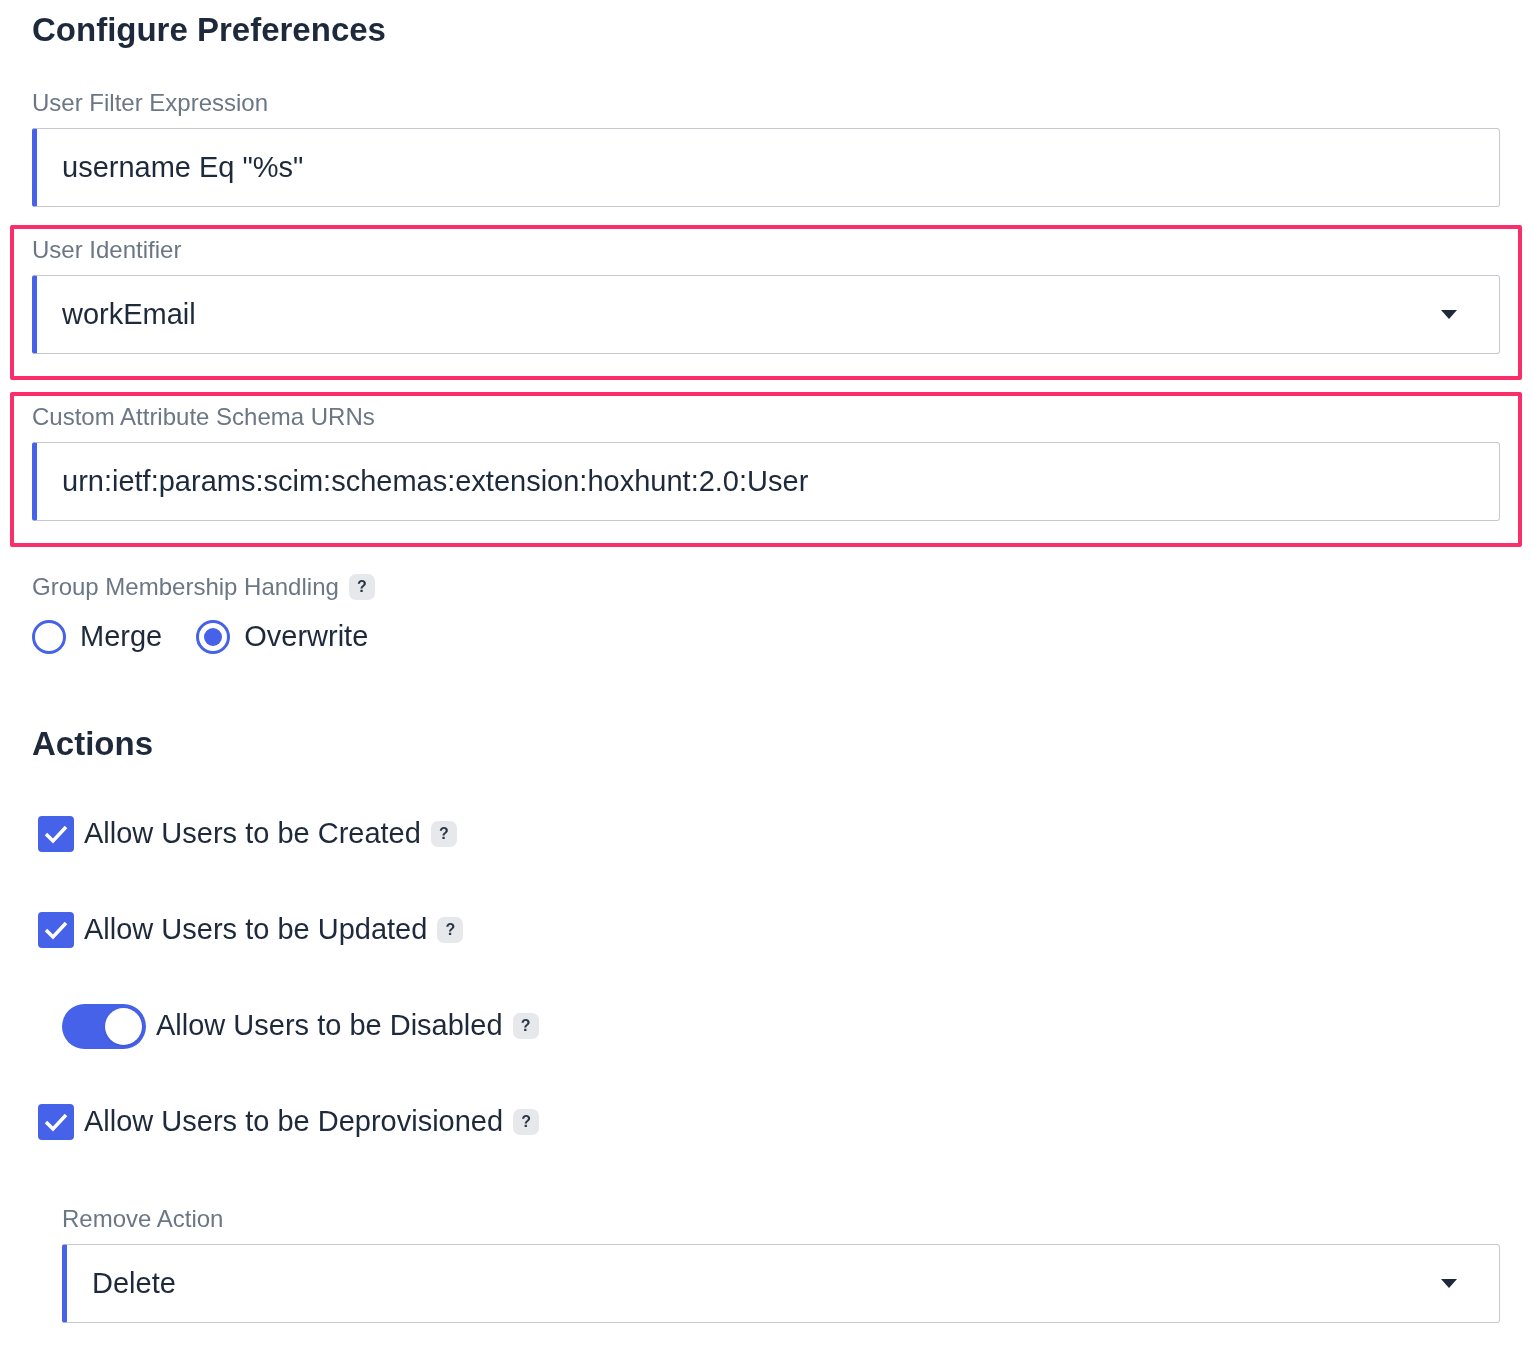  What do you see at coordinates (766, 314) in the screenshot?
I see `select-field: workEmail` at bounding box center [766, 314].